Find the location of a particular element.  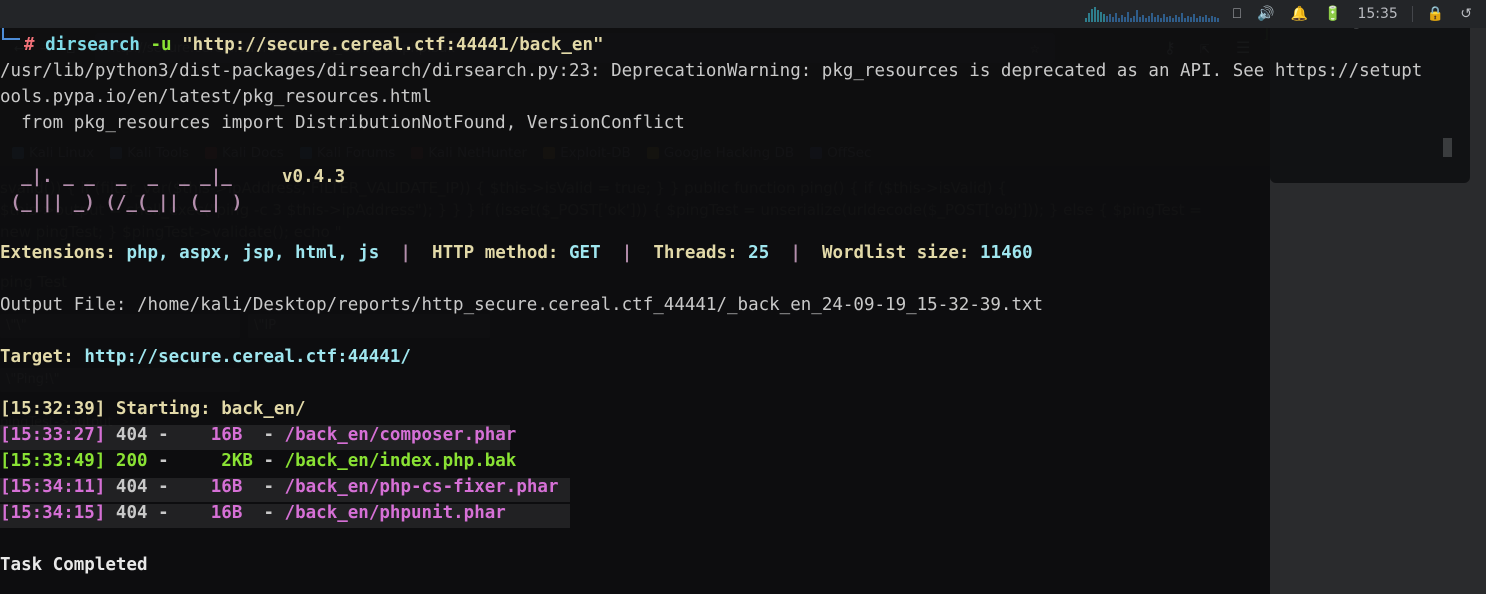

result-time: [15:33:27] is located at coordinates (53, 435).